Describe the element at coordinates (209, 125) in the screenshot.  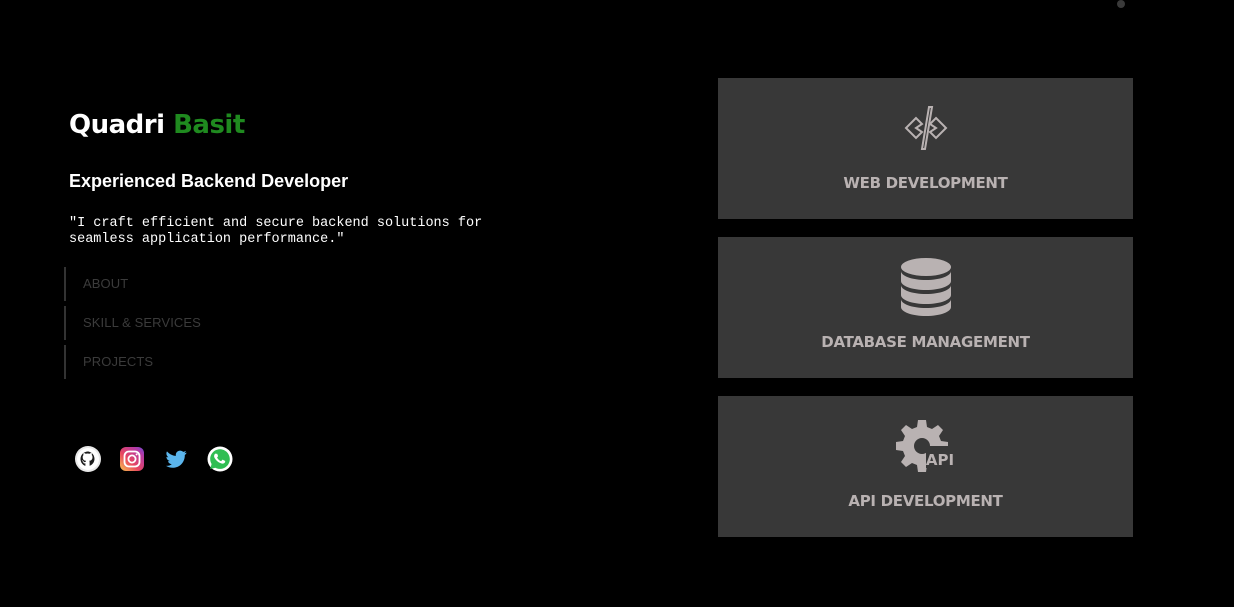
I see `last-name: Basit` at that location.